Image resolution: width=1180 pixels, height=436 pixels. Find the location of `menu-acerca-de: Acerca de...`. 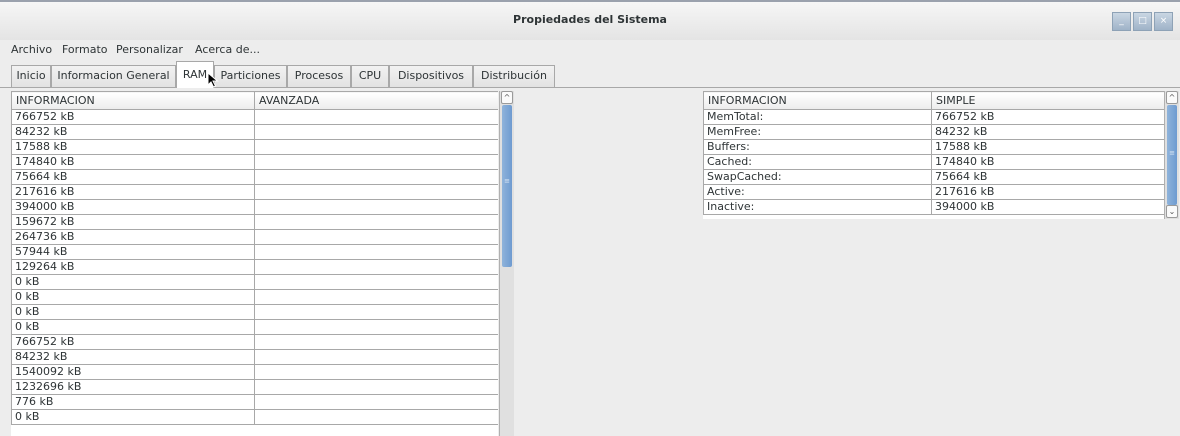

menu-acerca-de: Acerca de... is located at coordinates (227, 49).